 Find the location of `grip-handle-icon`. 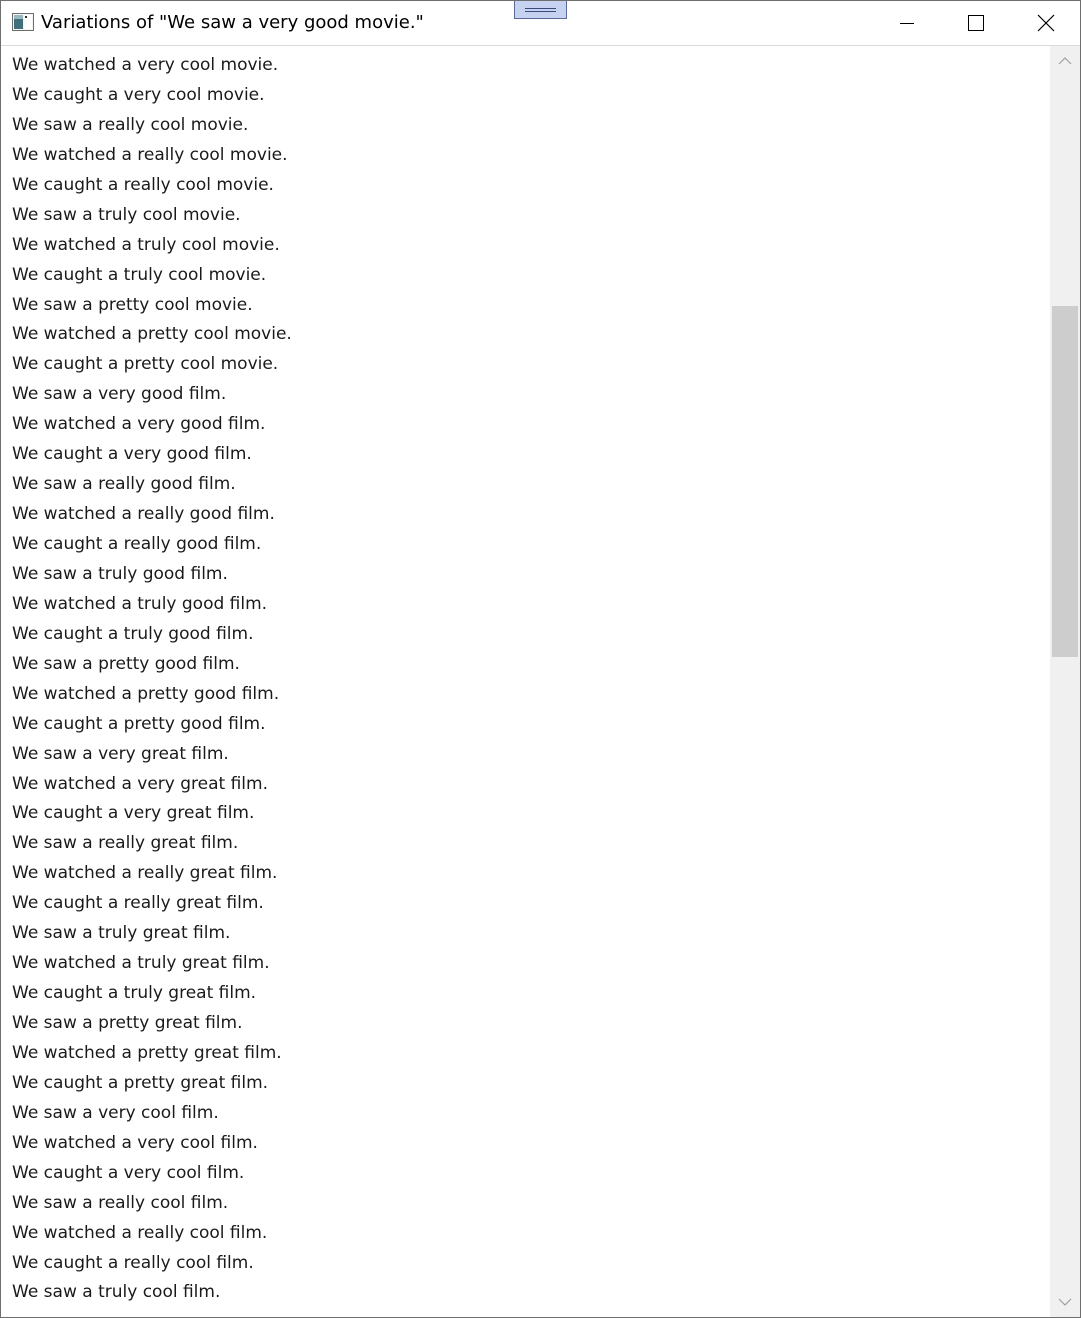

grip-handle-icon is located at coordinates (540, 10).